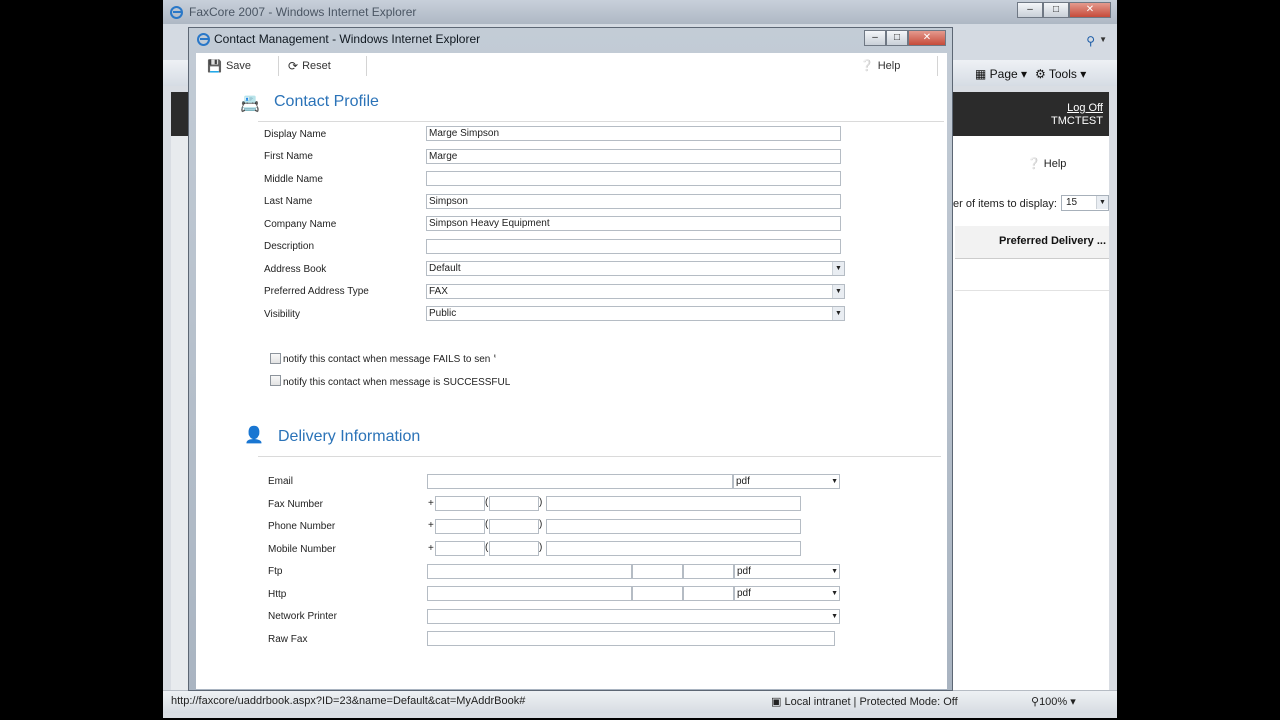 This screenshot has width=1280, height=720. What do you see at coordinates (295, 269) in the screenshot?
I see `address-book-label: Address Book` at bounding box center [295, 269].